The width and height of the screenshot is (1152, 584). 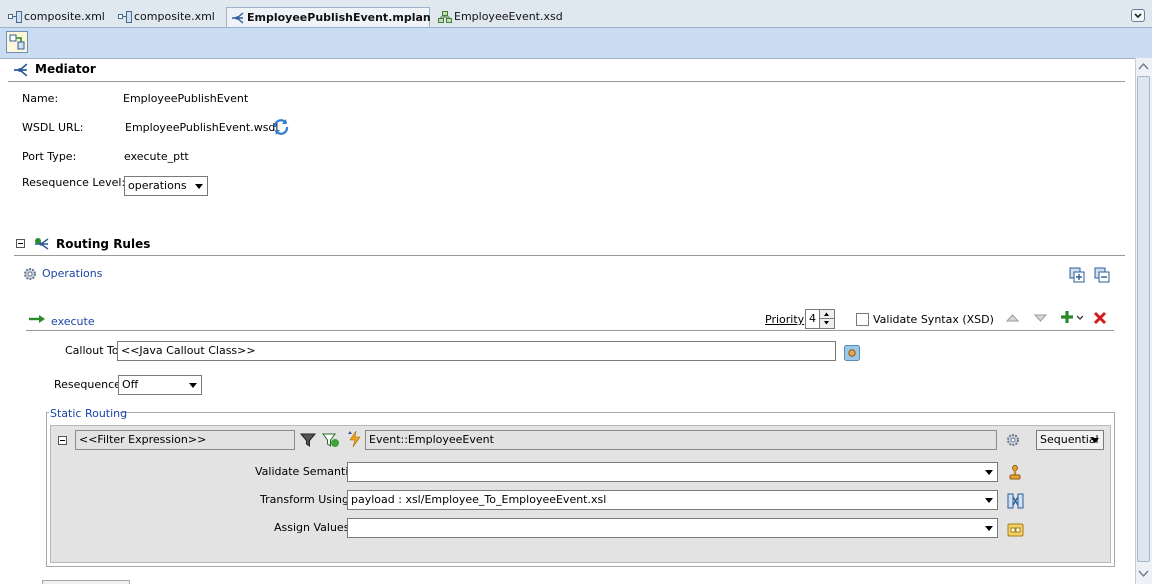 What do you see at coordinates (812, 318) in the screenshot?
I see `priority-value: 4` at bounding box center [812, 318].